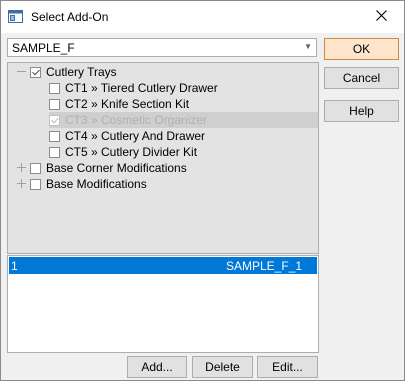 The width and height of the screenshot is (405, 381). What do you see at coordinates (222, 367) in the screenshot?
I see `delete-button: Delete` at bounding box center [222, 367].